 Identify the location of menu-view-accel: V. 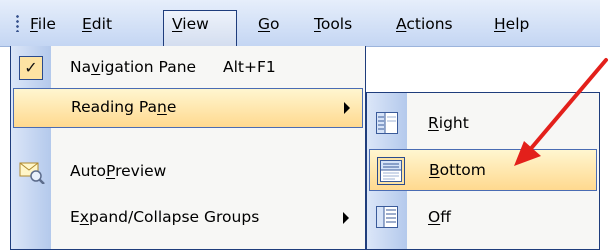
(177, 24).